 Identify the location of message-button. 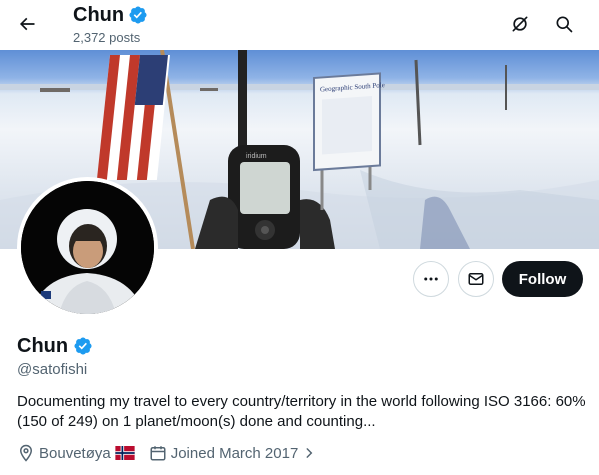
(476, 279).